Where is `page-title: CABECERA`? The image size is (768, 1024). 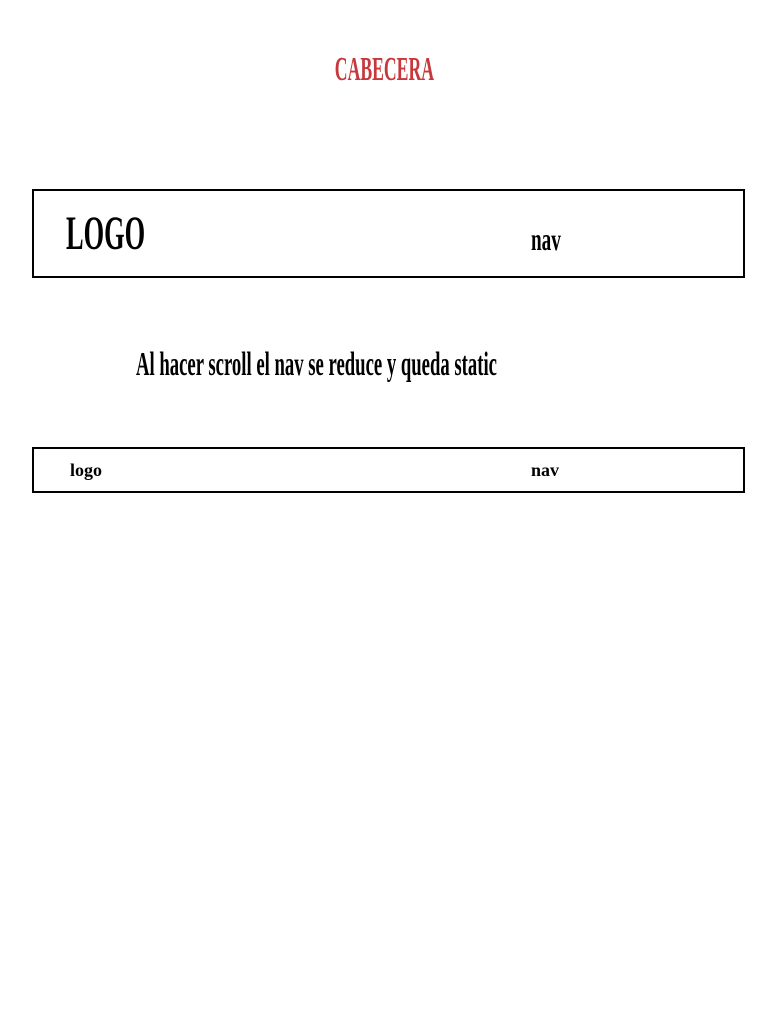 page-title: CABECERA is located at coordinates (384, 70).